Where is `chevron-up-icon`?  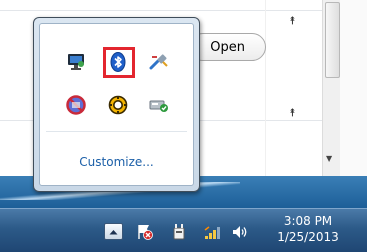
chevron-up-icon is located at coordinates (113, 231).